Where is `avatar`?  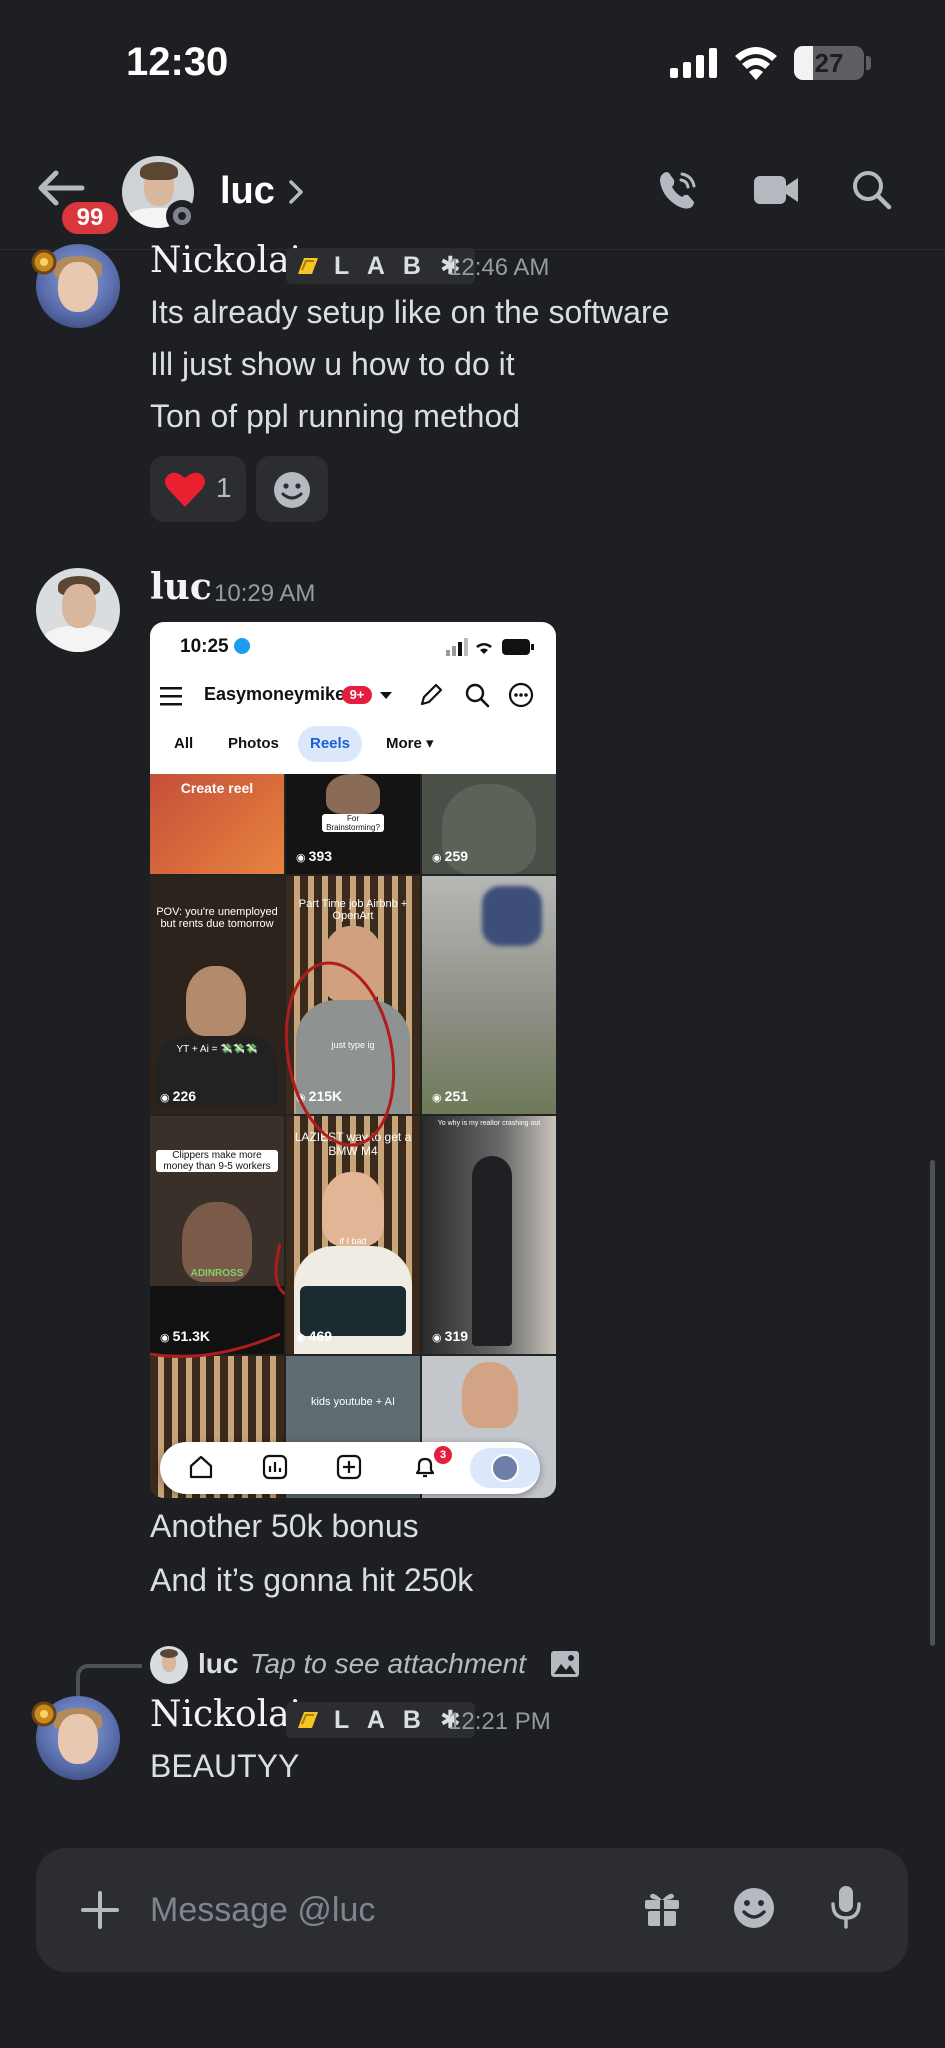
avatar is located at coordinates (78, 610).